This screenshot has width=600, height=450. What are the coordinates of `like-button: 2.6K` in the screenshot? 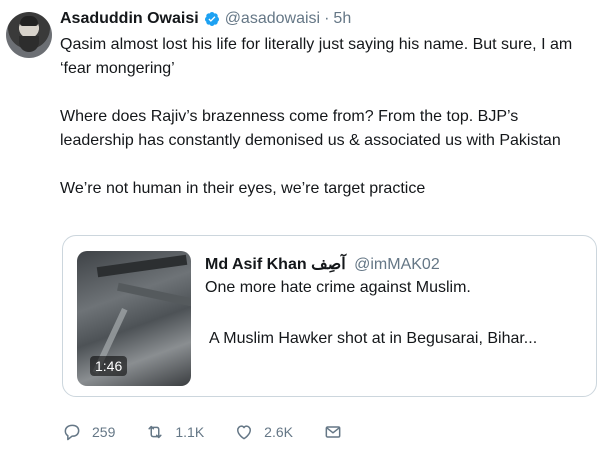 It's located at (263, 432).